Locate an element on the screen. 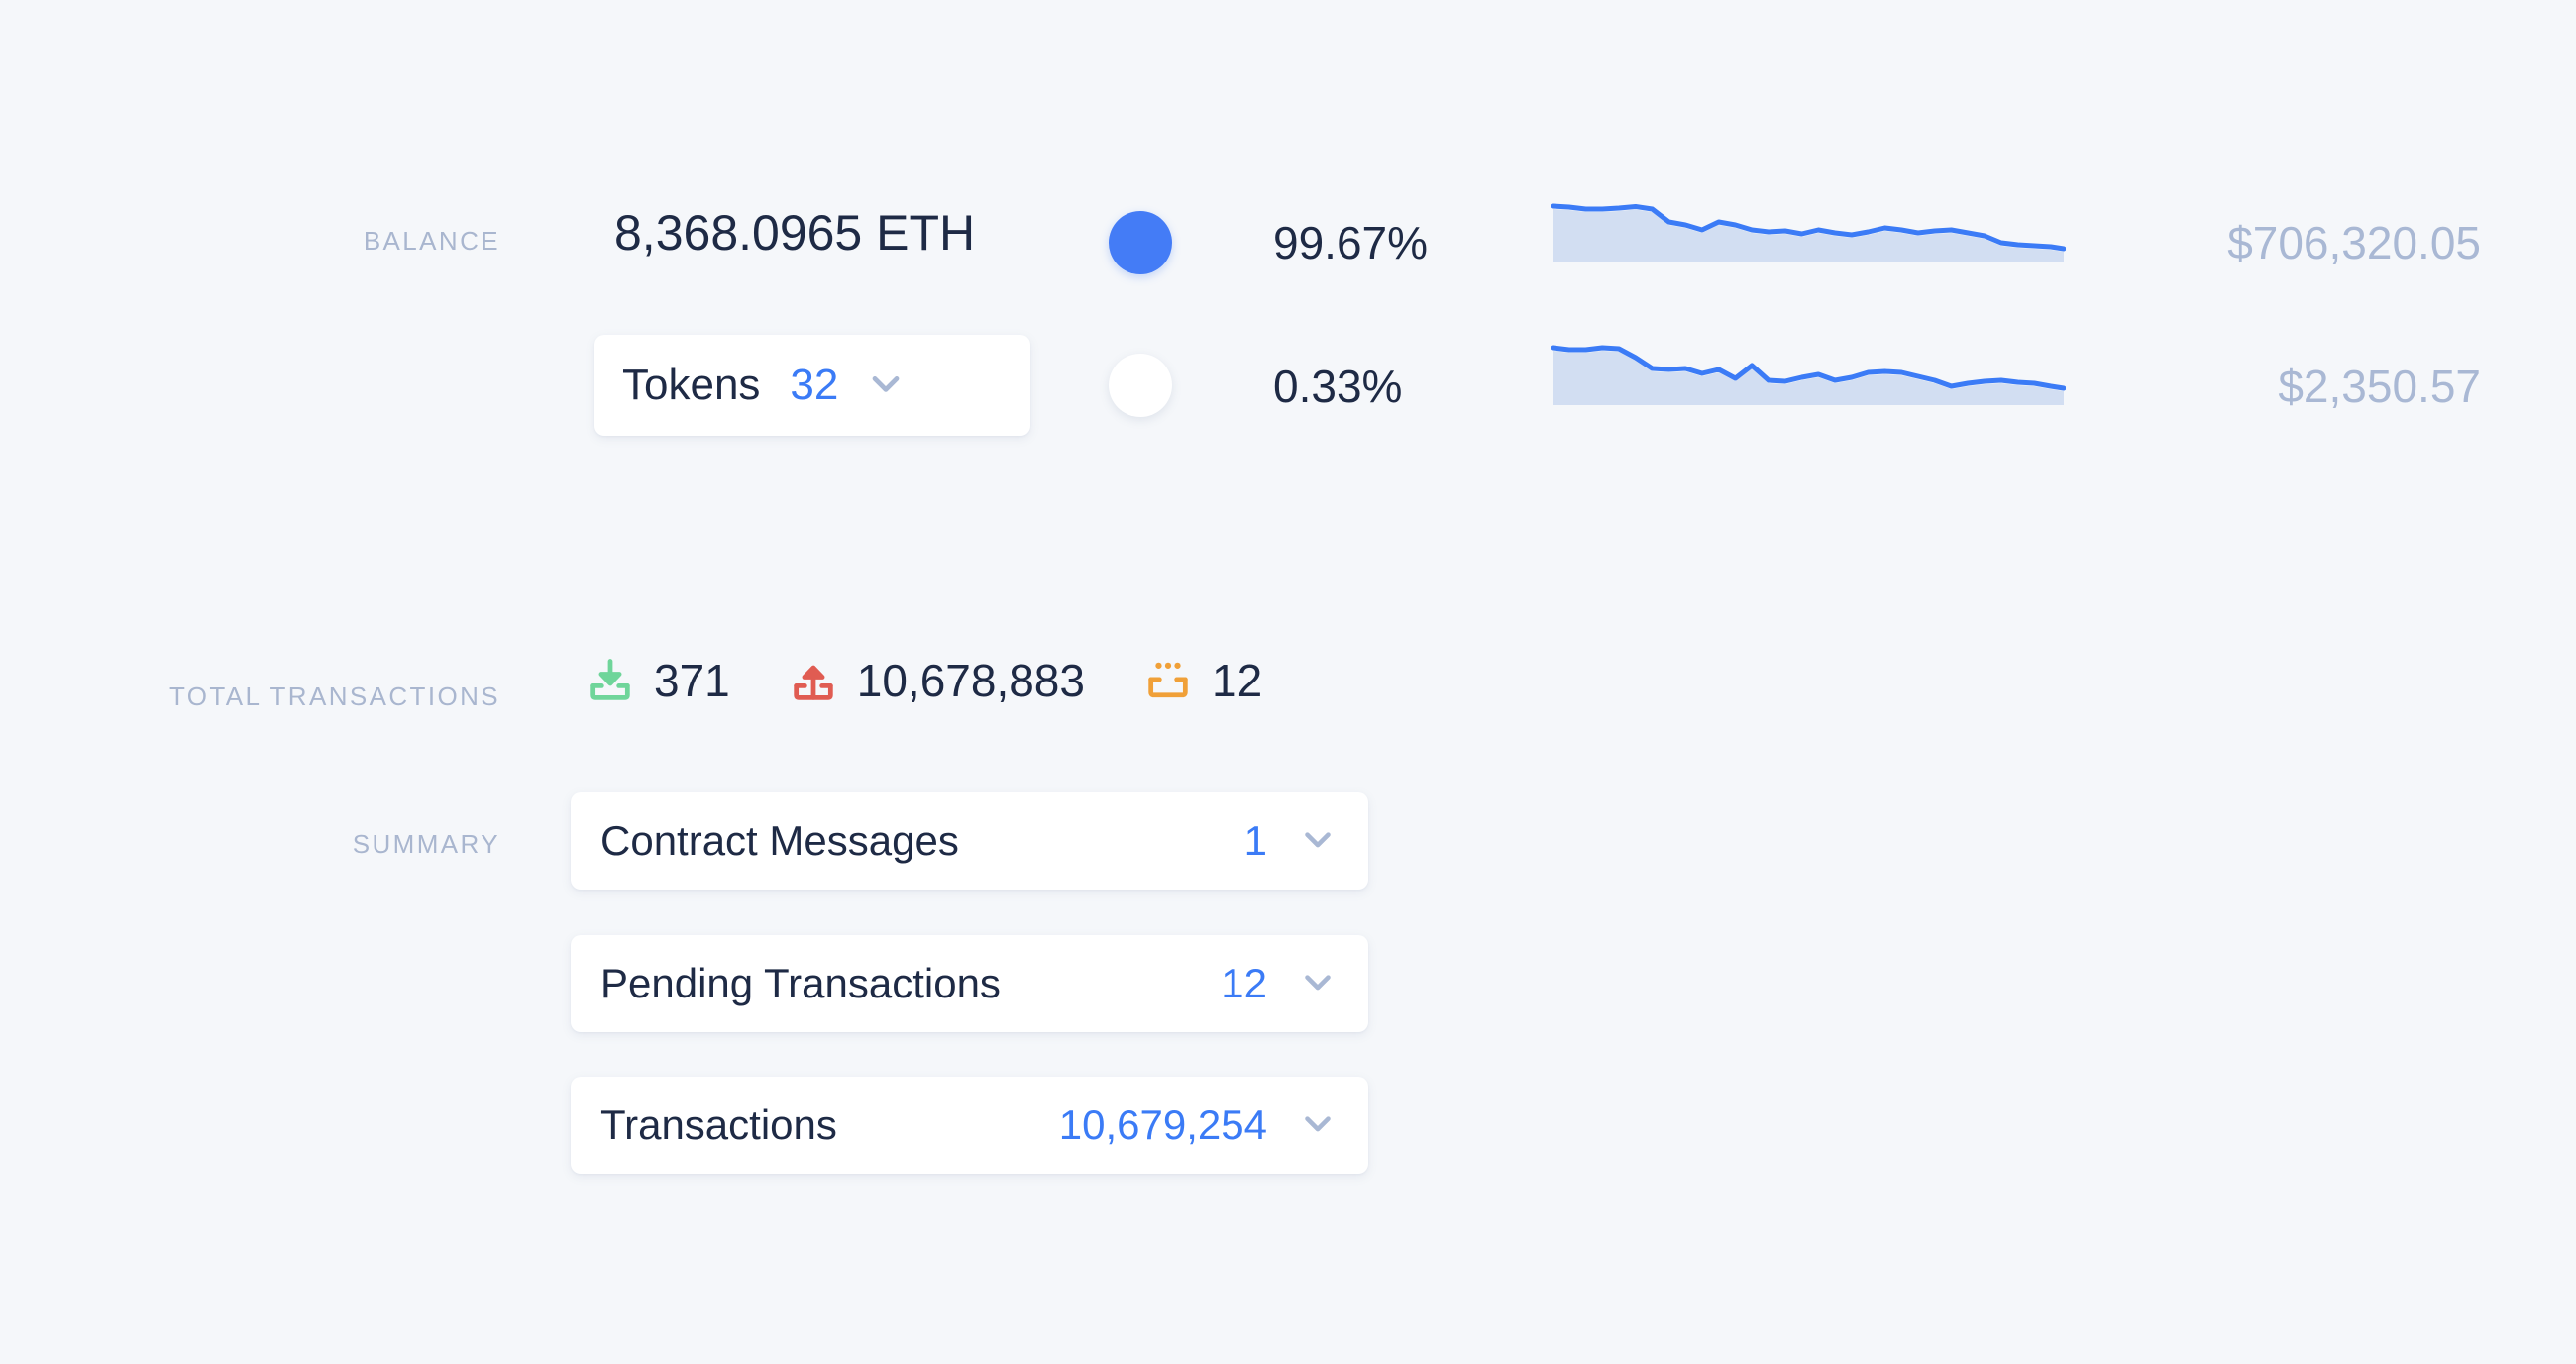 This screenshot has width=2576, height=1364. balance-indicator-dot-tokens is located at coordinates (1140, 385).